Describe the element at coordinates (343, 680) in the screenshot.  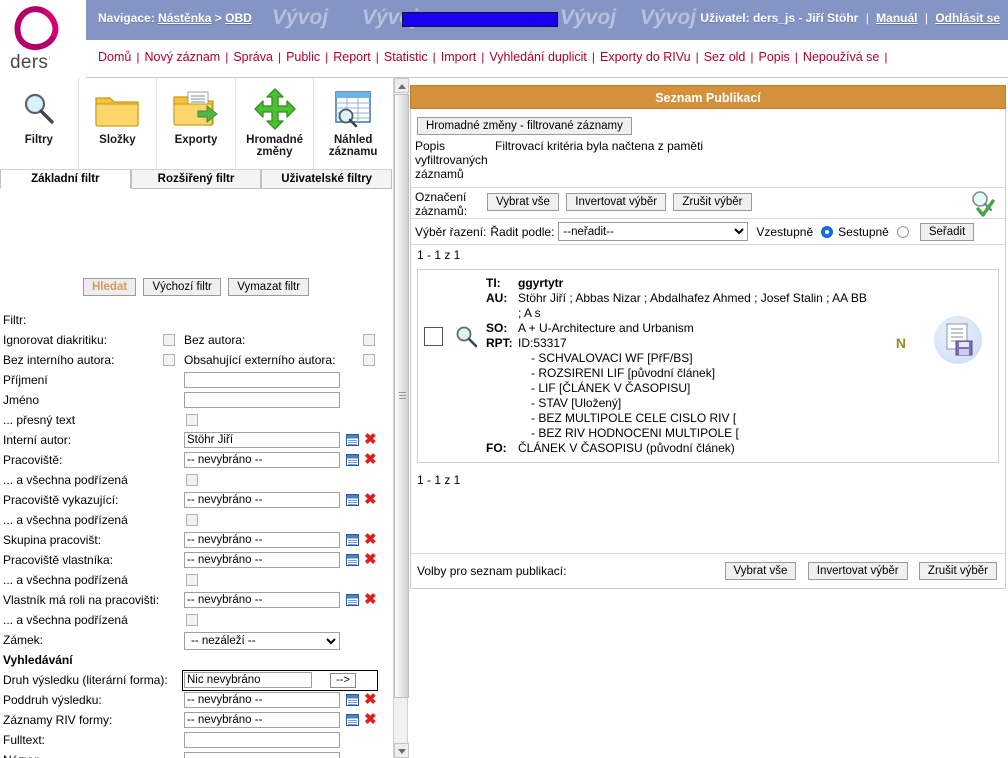
I see `result-type-open-icon: -->` at that location.